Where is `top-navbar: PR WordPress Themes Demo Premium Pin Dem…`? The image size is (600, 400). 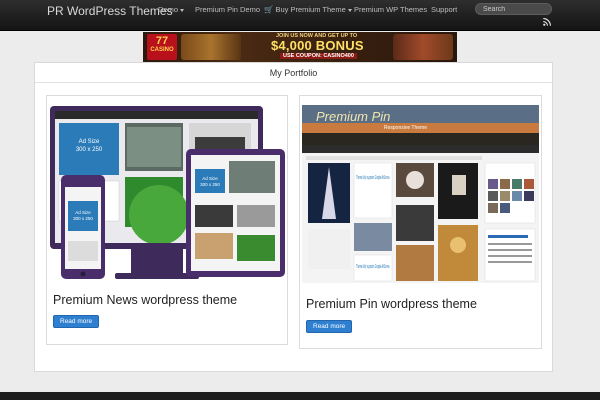 top-navbar: PR WordPress Themes Demo Premium Pin Dem… is located at coordinates (300, 15).